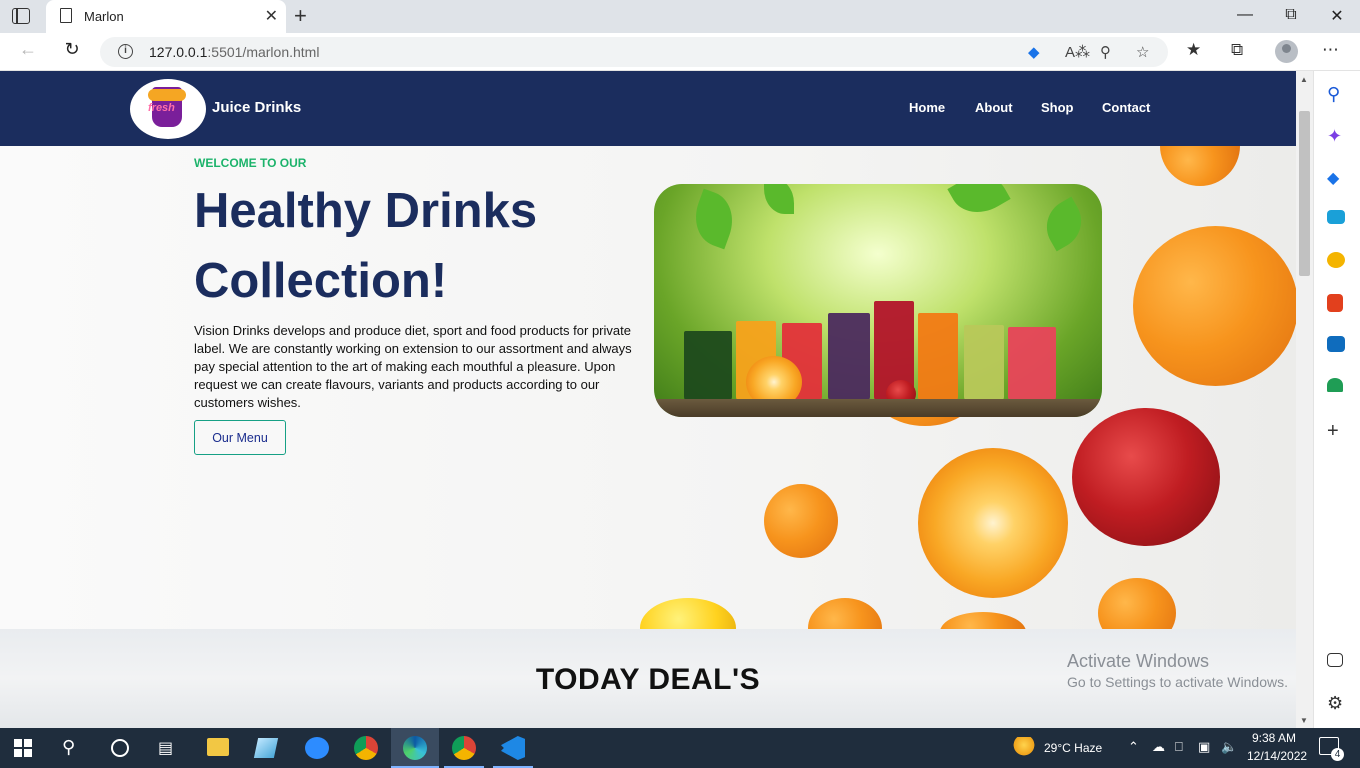 This screenshot has height=768, width=1360. What do you see at coordinates (878, 300) in the screenshot?
I see `juice-glasses-image` at bounding box center [878, 300].